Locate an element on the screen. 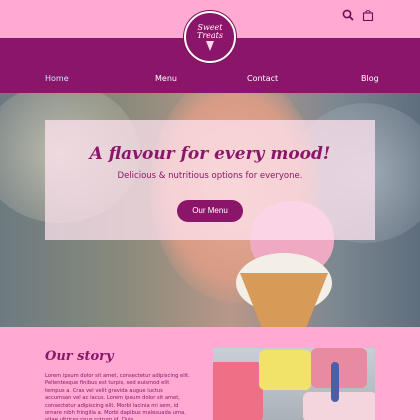 The width and height of the screenshot is (420, 420). story-title: Our story is located at coordinates (79, 356).